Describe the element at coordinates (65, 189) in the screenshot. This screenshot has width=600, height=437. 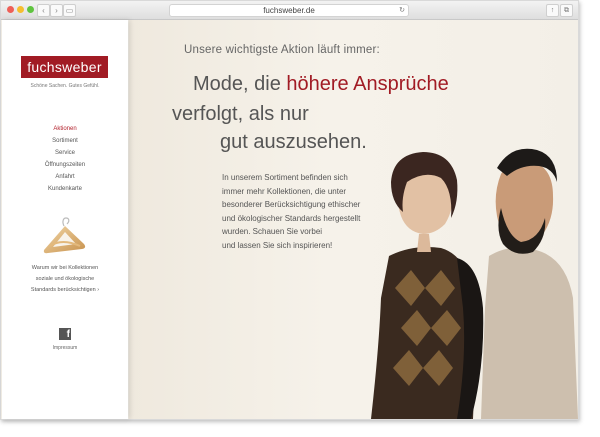
I see `nav-item-kundenkarte: Kundenkarte` at that location.